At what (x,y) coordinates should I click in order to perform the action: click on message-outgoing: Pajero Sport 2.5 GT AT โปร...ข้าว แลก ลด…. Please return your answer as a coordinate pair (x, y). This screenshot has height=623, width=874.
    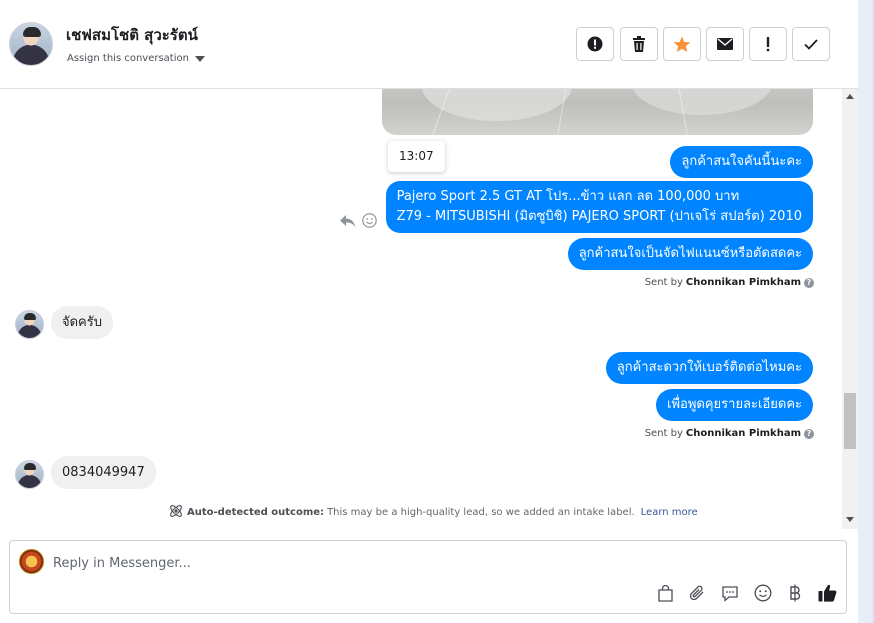
    Looking at the image, I should click on (599, 207).